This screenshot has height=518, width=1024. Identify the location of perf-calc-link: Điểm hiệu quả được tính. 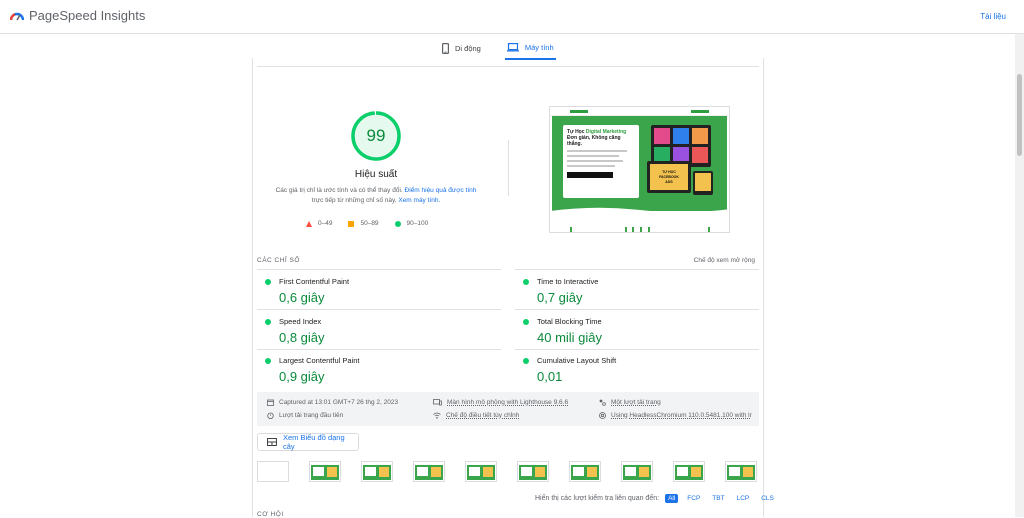
(441, 190).